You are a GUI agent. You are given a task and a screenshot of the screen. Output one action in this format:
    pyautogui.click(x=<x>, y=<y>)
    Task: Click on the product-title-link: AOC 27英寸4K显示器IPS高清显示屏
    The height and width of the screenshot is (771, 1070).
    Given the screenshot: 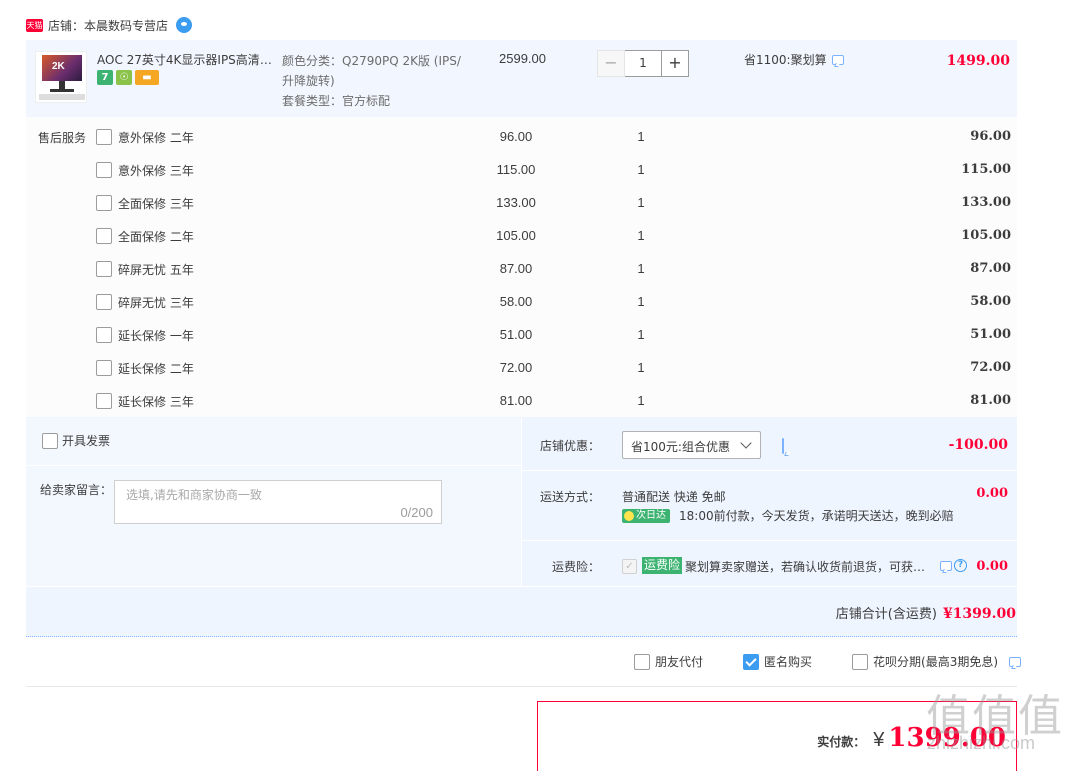 What is the action you would take?
    pyautogui.click(x=187, y=59)
    